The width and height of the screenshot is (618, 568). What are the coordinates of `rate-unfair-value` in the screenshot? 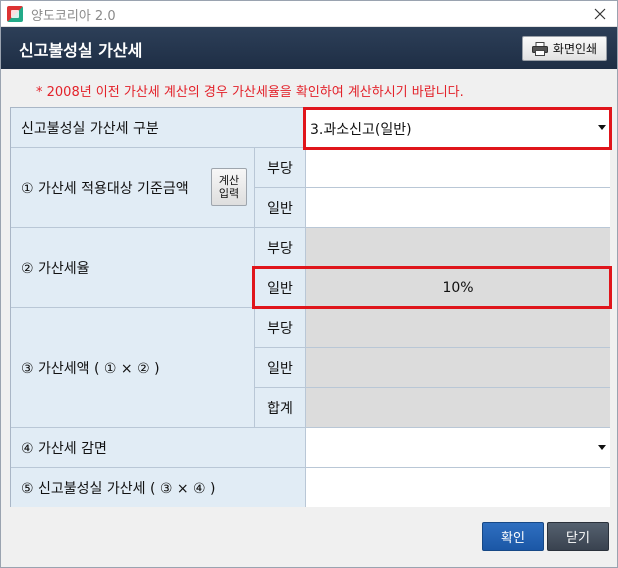 It's located at (458, 248).